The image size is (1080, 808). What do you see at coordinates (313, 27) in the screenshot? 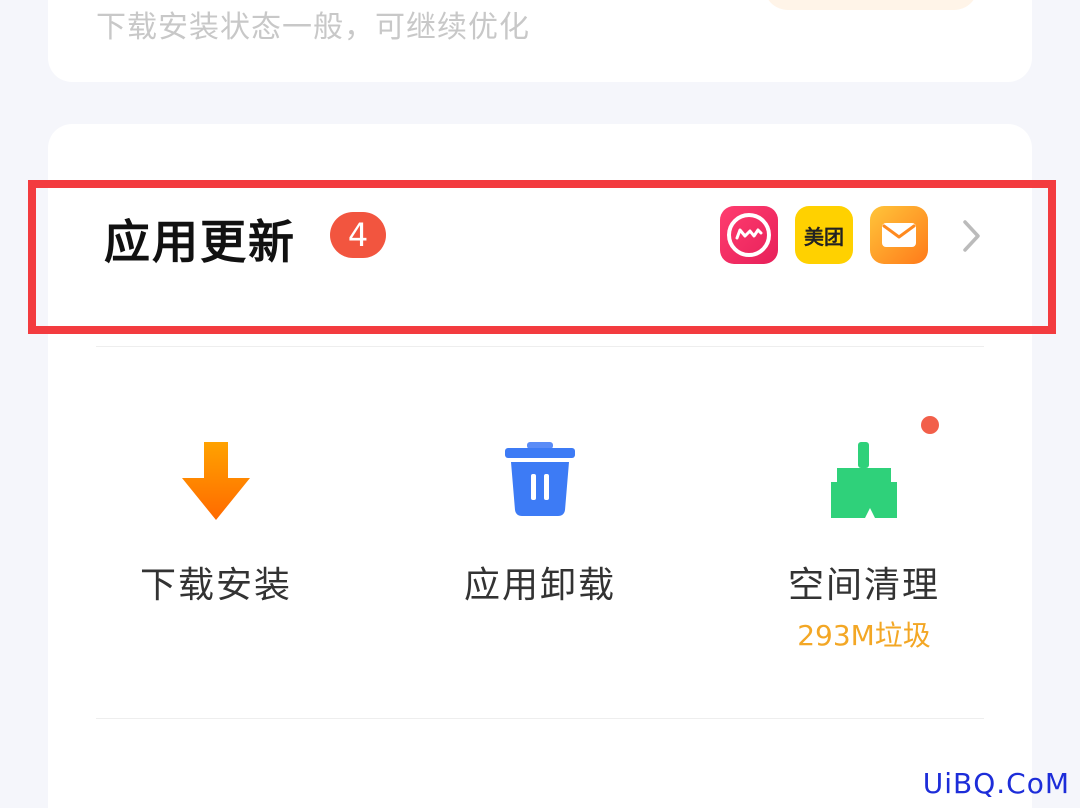
I see `status-subtitle: 下载安装状态一般，可继续优化` at bounding box center [313, 27].